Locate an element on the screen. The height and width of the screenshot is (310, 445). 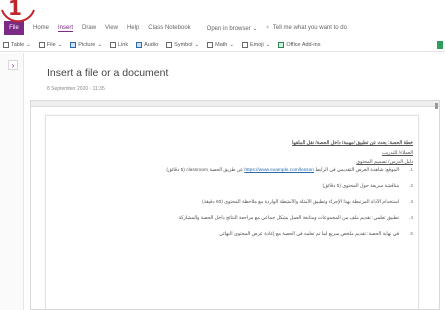
tab-help: Help is located at coordinates (133, 28).